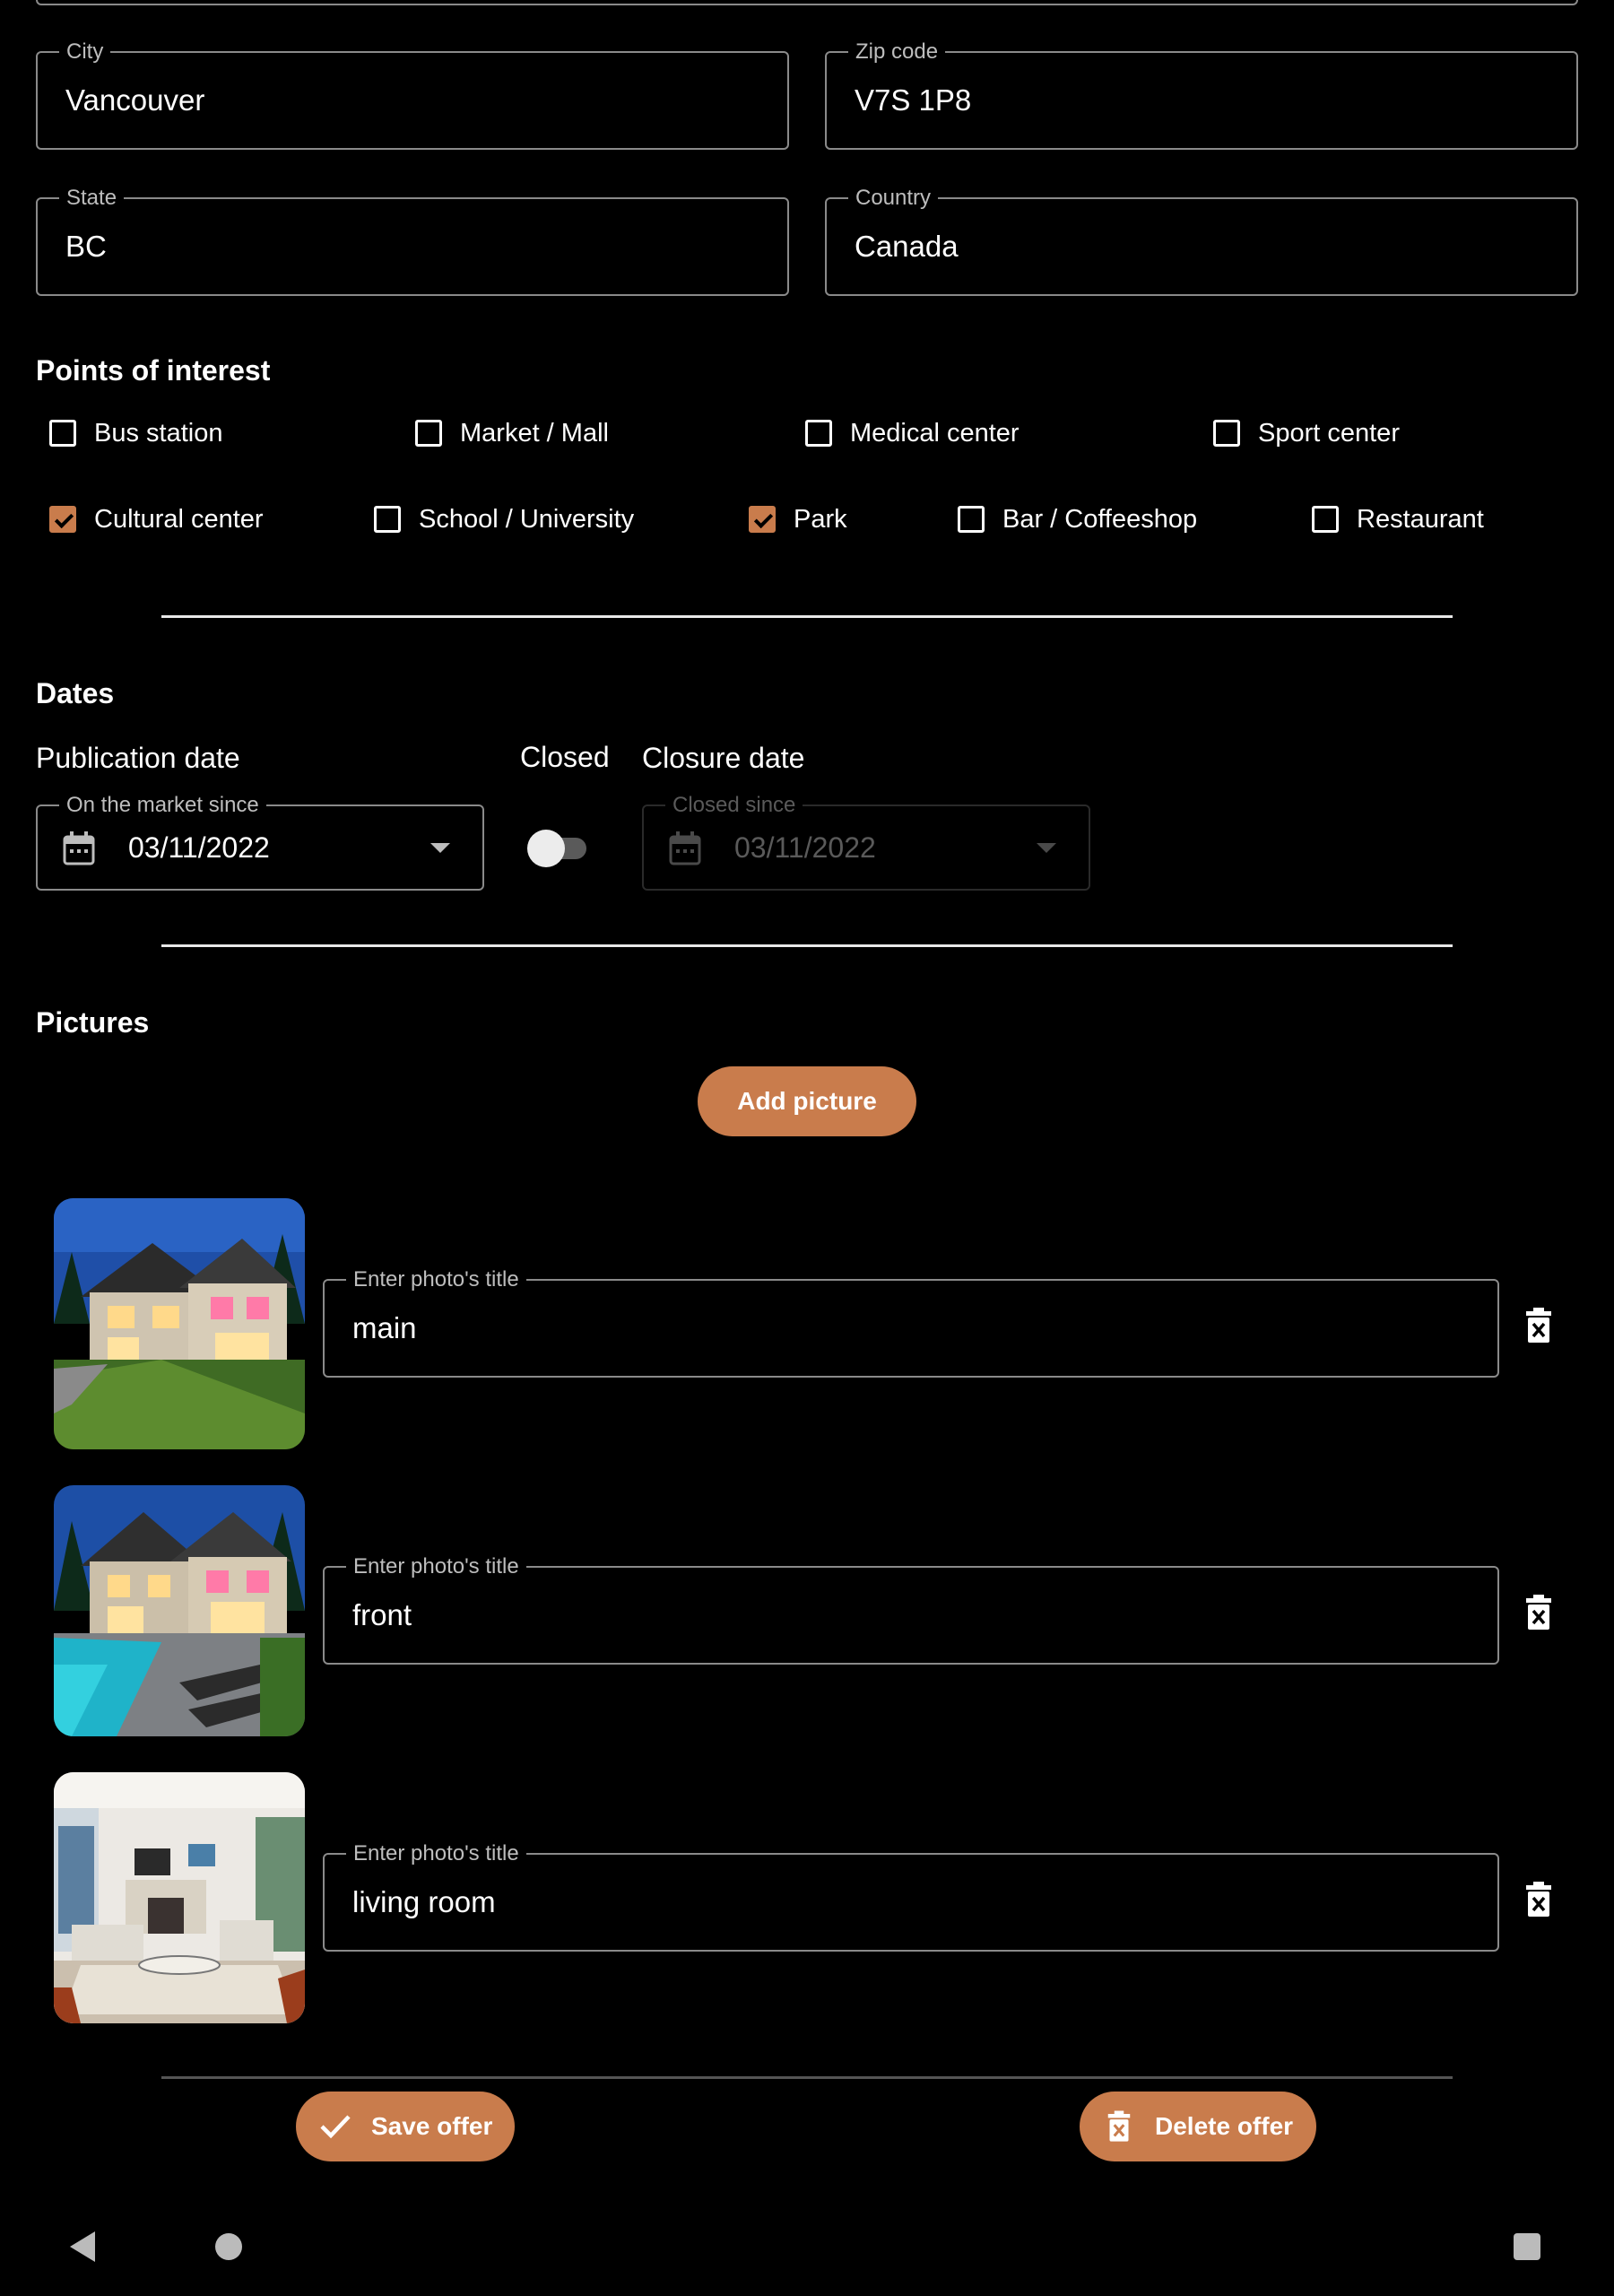  What do you see at coordinates (1201, 95) in the screenshot?
I see `zip-code-field: Zip code V7S 1P8` at bounding box center [1201, 95].